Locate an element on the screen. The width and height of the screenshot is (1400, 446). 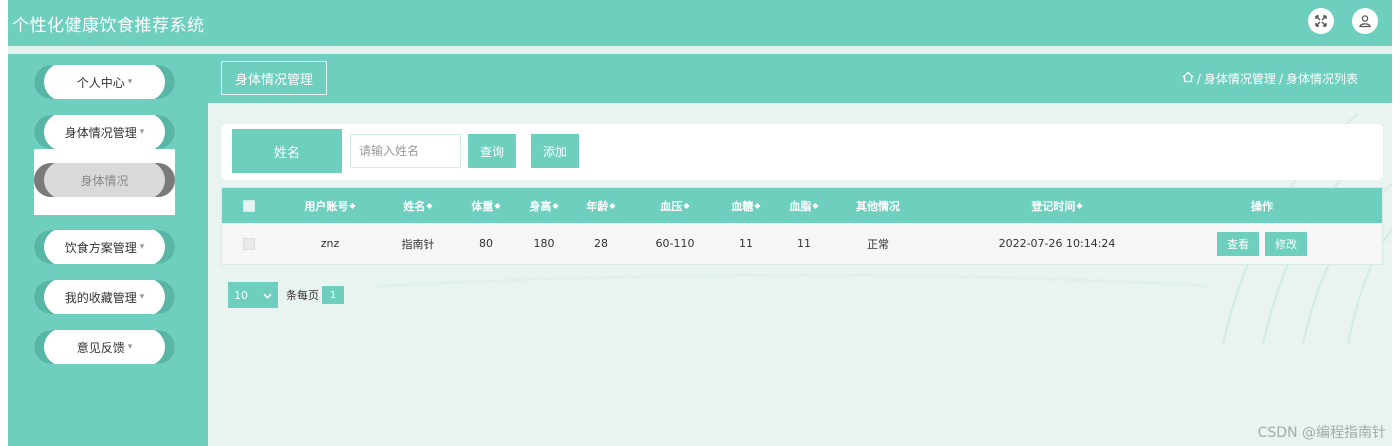
pagination: 10 条每页 1 is located at coordinates (286, 295).